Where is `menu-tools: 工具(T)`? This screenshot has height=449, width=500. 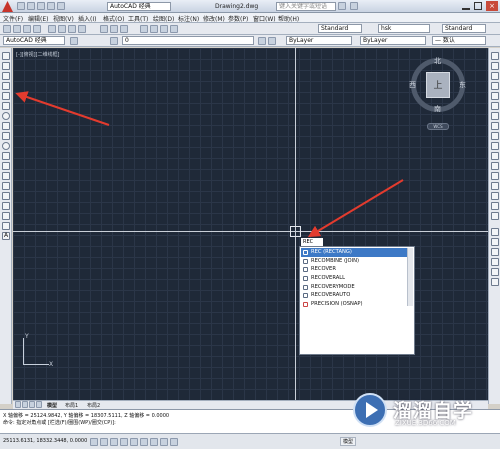 menu-tools: 工具(T) is located at coordinates (138, 18).